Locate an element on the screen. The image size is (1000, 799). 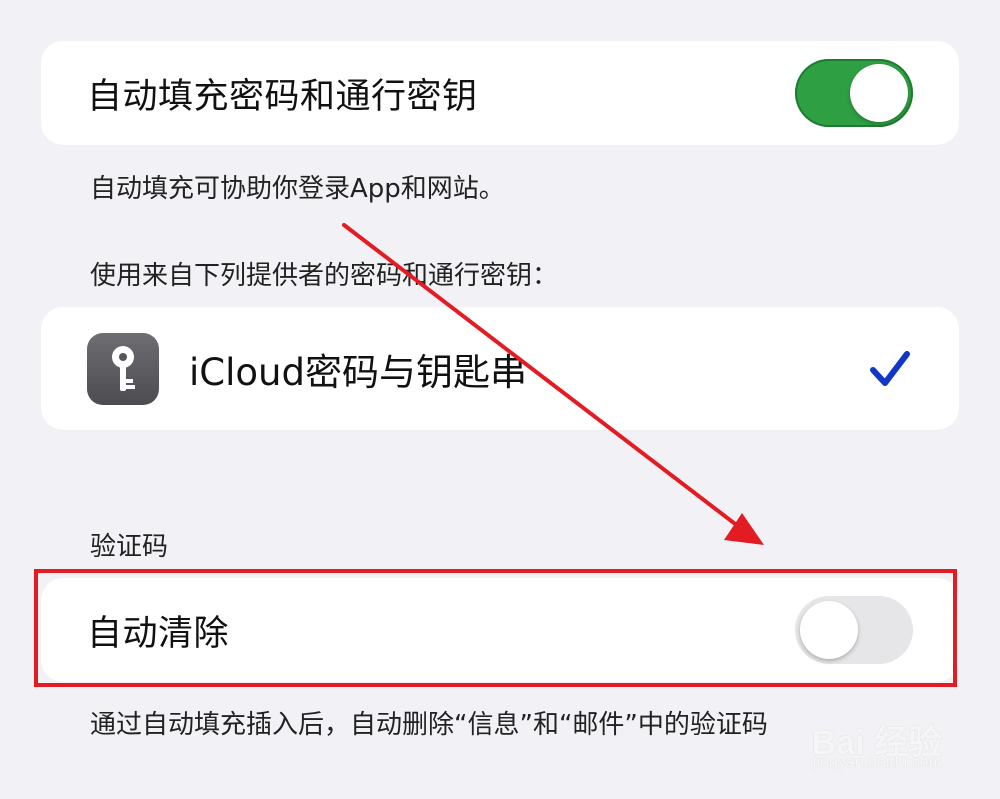
autofill-description: 自动填充可协助你登录App和网站。 is located at coordinates (297, 189).